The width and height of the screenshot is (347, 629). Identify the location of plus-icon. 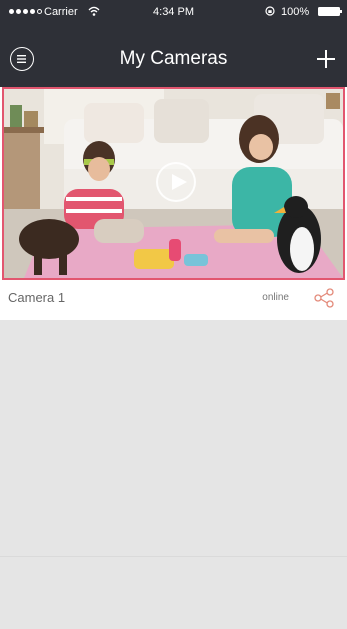
(326, 59).